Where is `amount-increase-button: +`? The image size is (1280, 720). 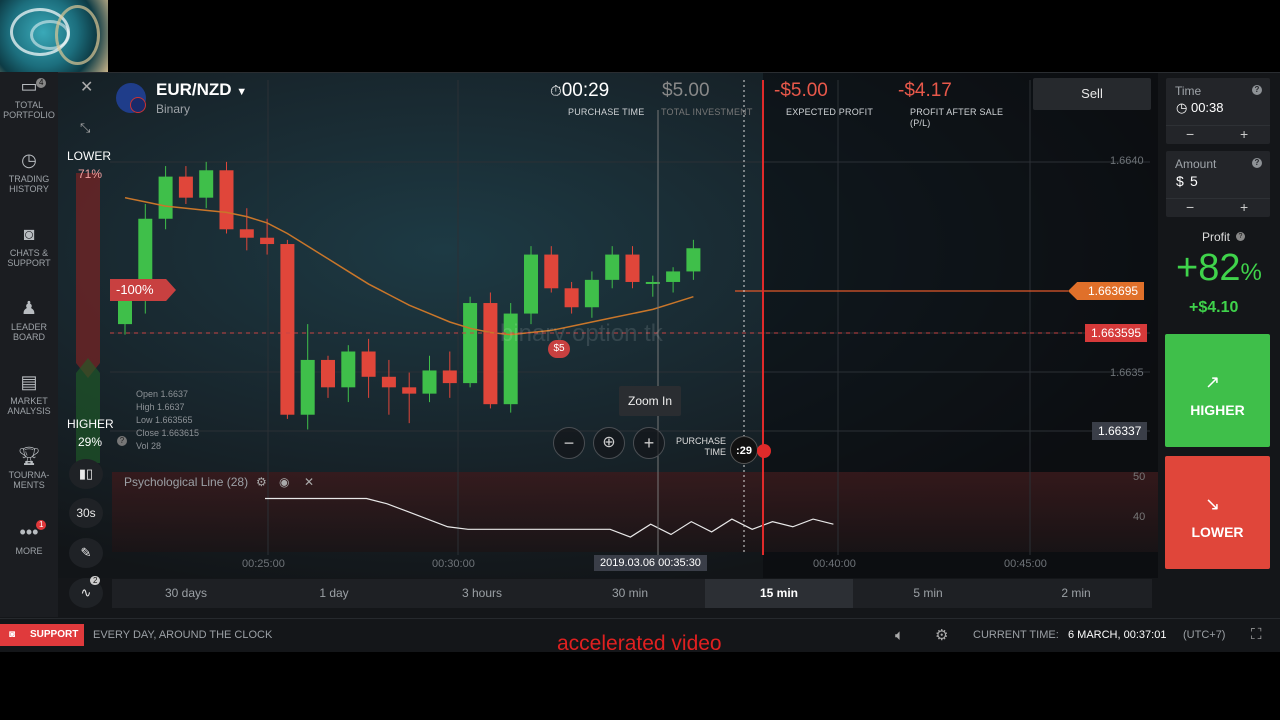 amount-increase-button: + is located at coordinates (1244, 207).